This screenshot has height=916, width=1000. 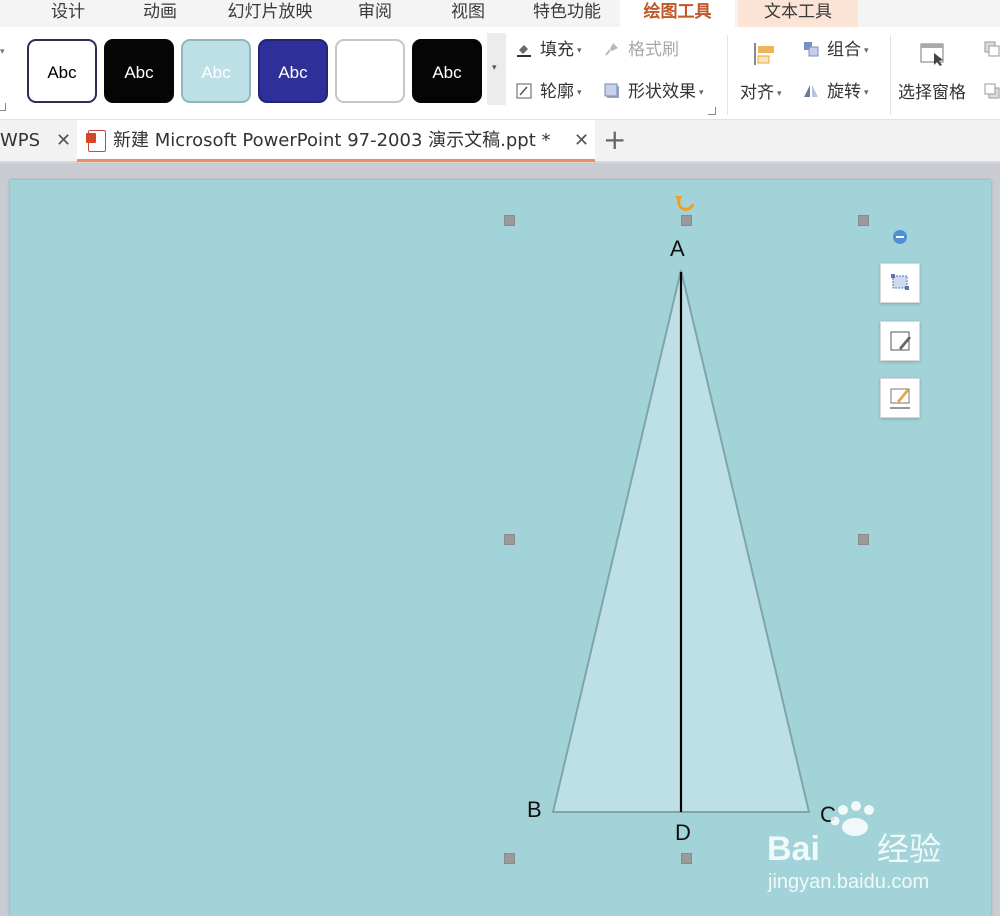 What do you see at coordinates (686, 220) in the screenshot?
I see `resize-handle-top` at bounding box center [686, 220].